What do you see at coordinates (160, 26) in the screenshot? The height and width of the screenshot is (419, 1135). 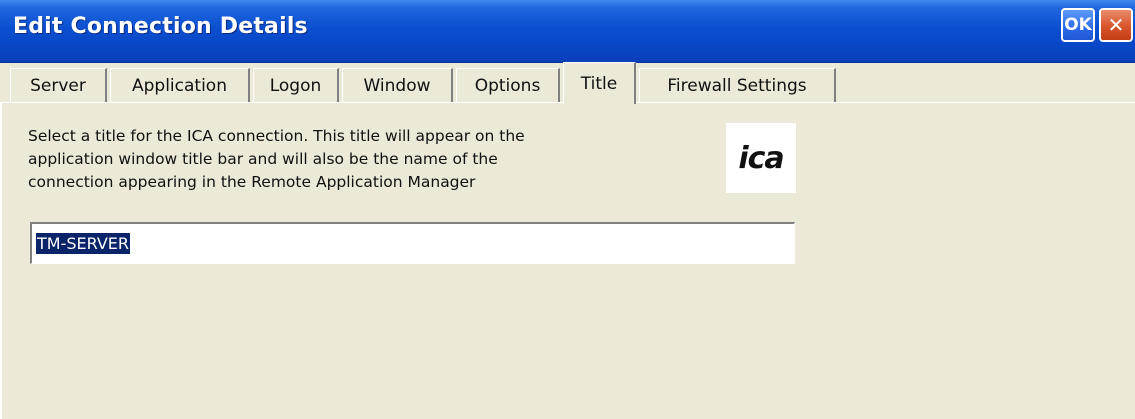 I see `window-title: Edit Connection Details` at bounding box center [160, 26].